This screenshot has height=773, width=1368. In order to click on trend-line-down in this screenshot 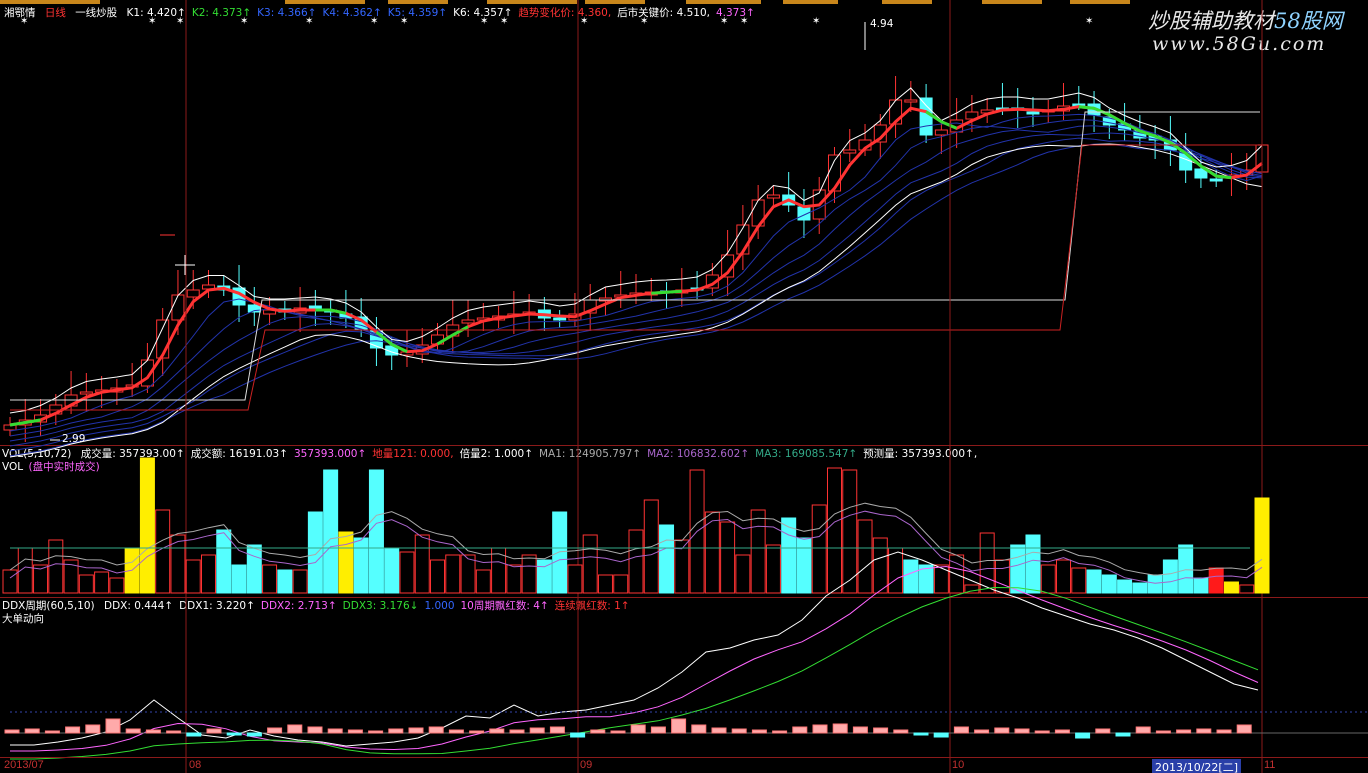, I will do `click(666, 292)`.